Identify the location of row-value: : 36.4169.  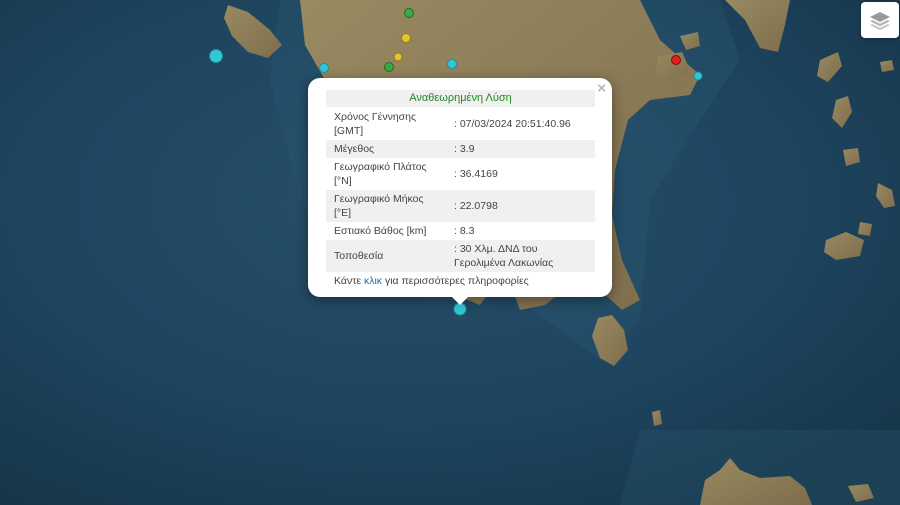
(476, 174).